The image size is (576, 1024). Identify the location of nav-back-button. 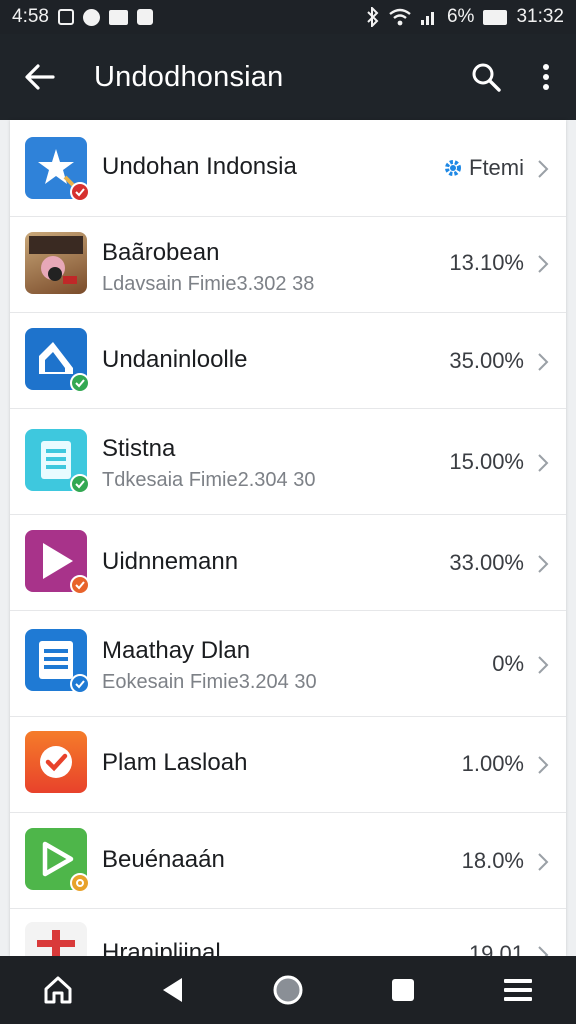
(173, 990).